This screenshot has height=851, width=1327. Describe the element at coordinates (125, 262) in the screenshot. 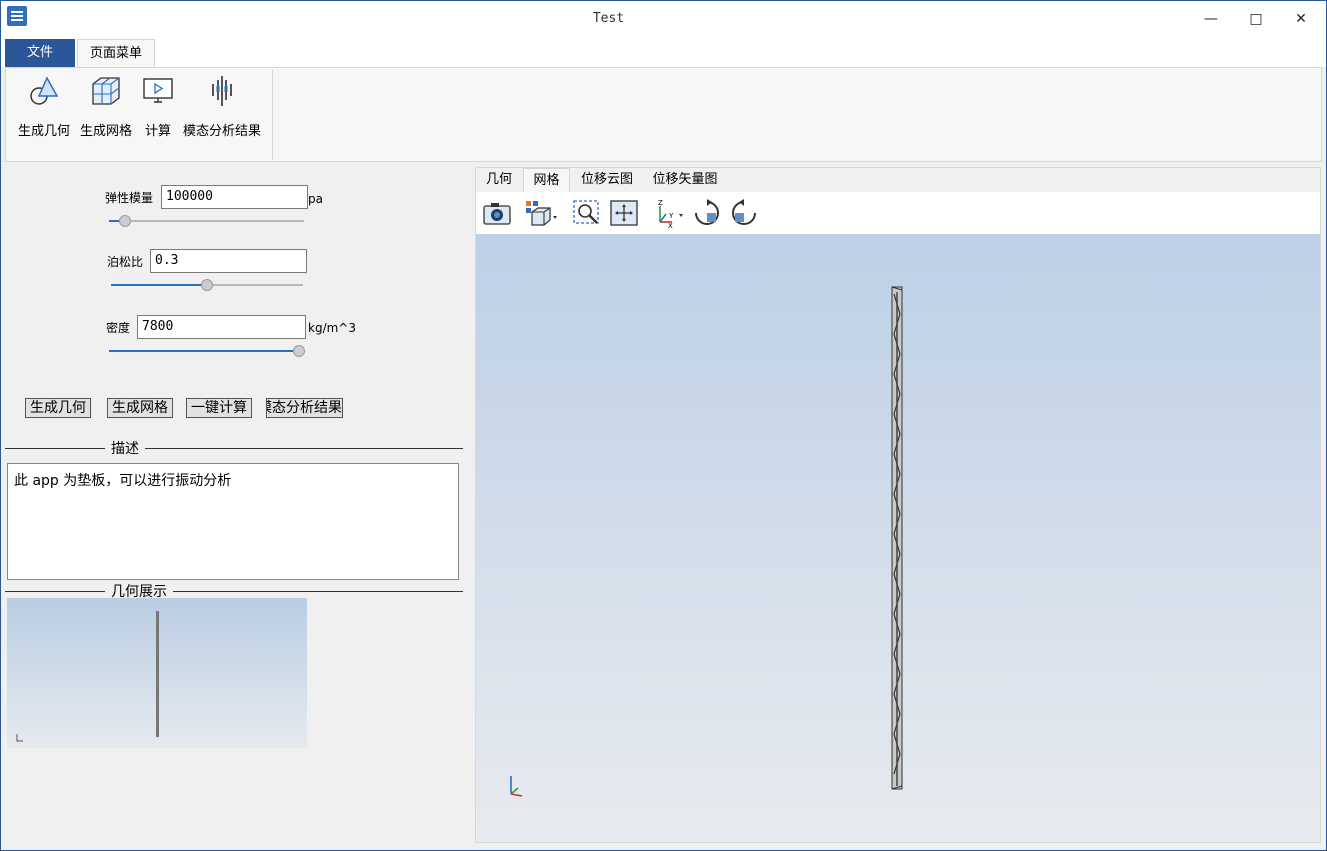

I see `poisson-ratio-label: 泊松比` at that location.